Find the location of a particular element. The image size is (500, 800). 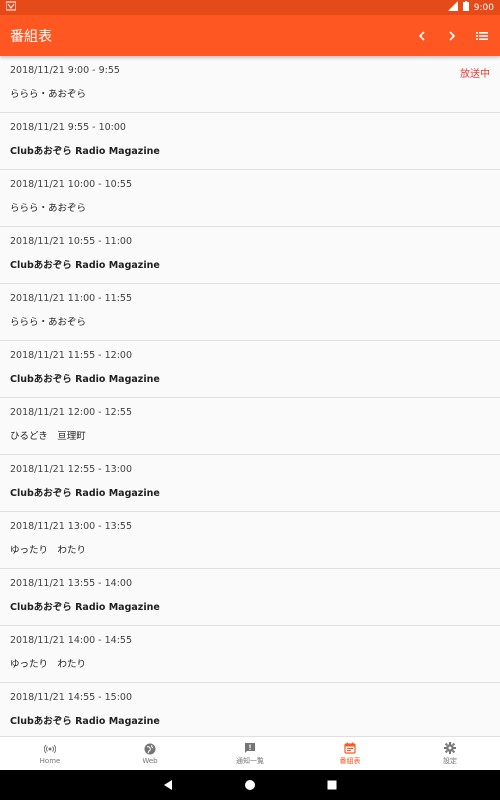

gear-icon is located at coordinates (450, 747).